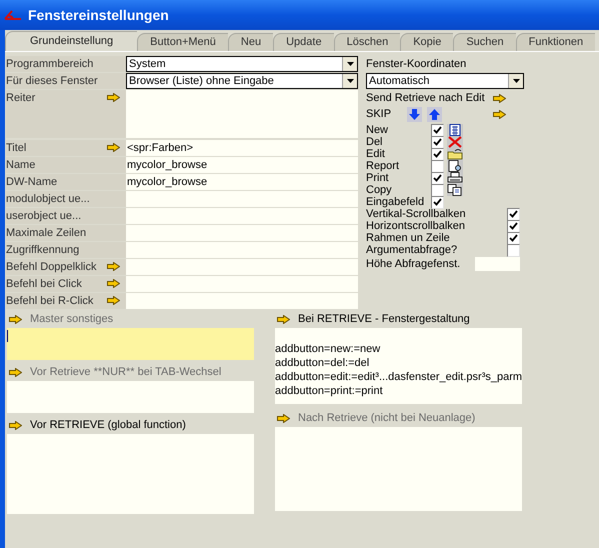 The height and width of the screenshot is (548, 599). What do you see at coordinates (21, 165) in the screenshot?
I see `field-label: Name` at bounding box center [21, 165].